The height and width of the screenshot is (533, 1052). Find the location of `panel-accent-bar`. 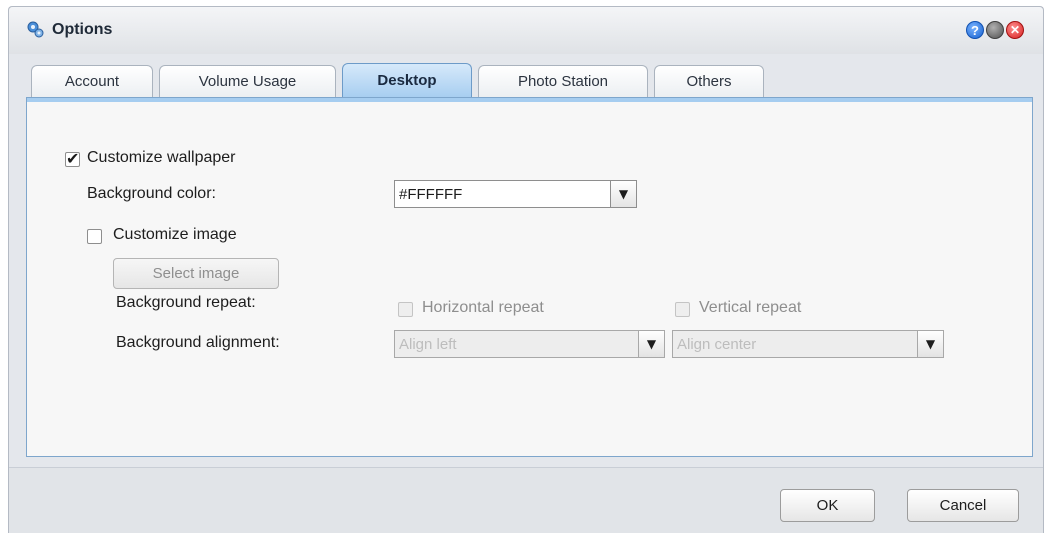

panel-accent-bar is located at coordinates (529, 100).